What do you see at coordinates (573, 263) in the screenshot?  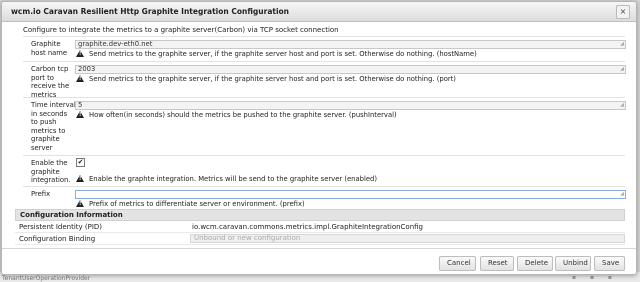 I see `unbind-button: Unbind` at bounding box center [573, 263].